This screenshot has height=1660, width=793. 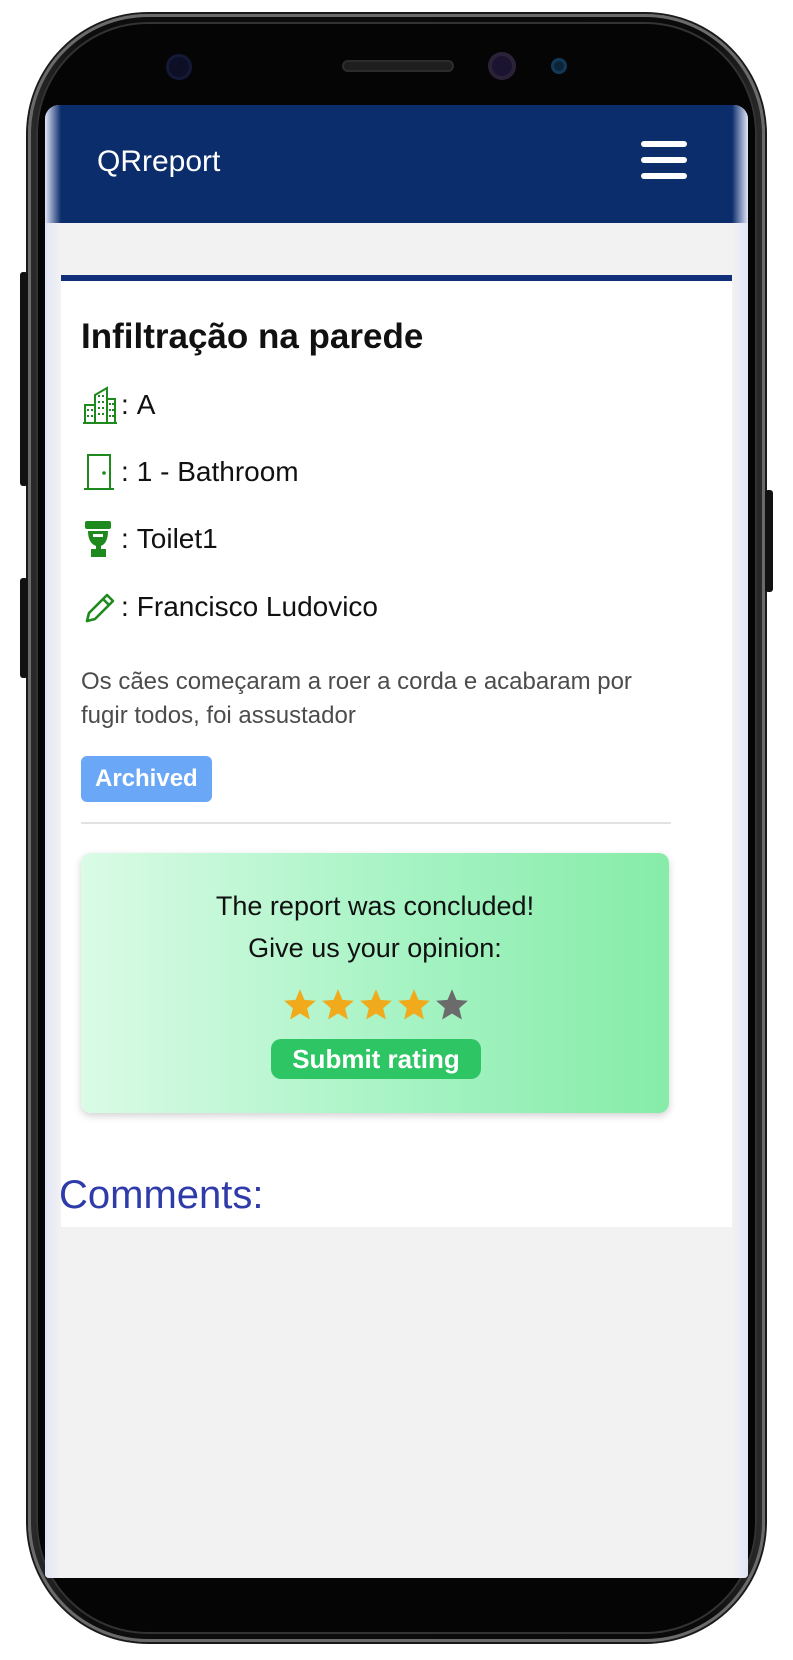 What do you see at coordinates (177, 538) in the screenshot?
I see `device-value: Toilet1` at bounding box center [177, 538].